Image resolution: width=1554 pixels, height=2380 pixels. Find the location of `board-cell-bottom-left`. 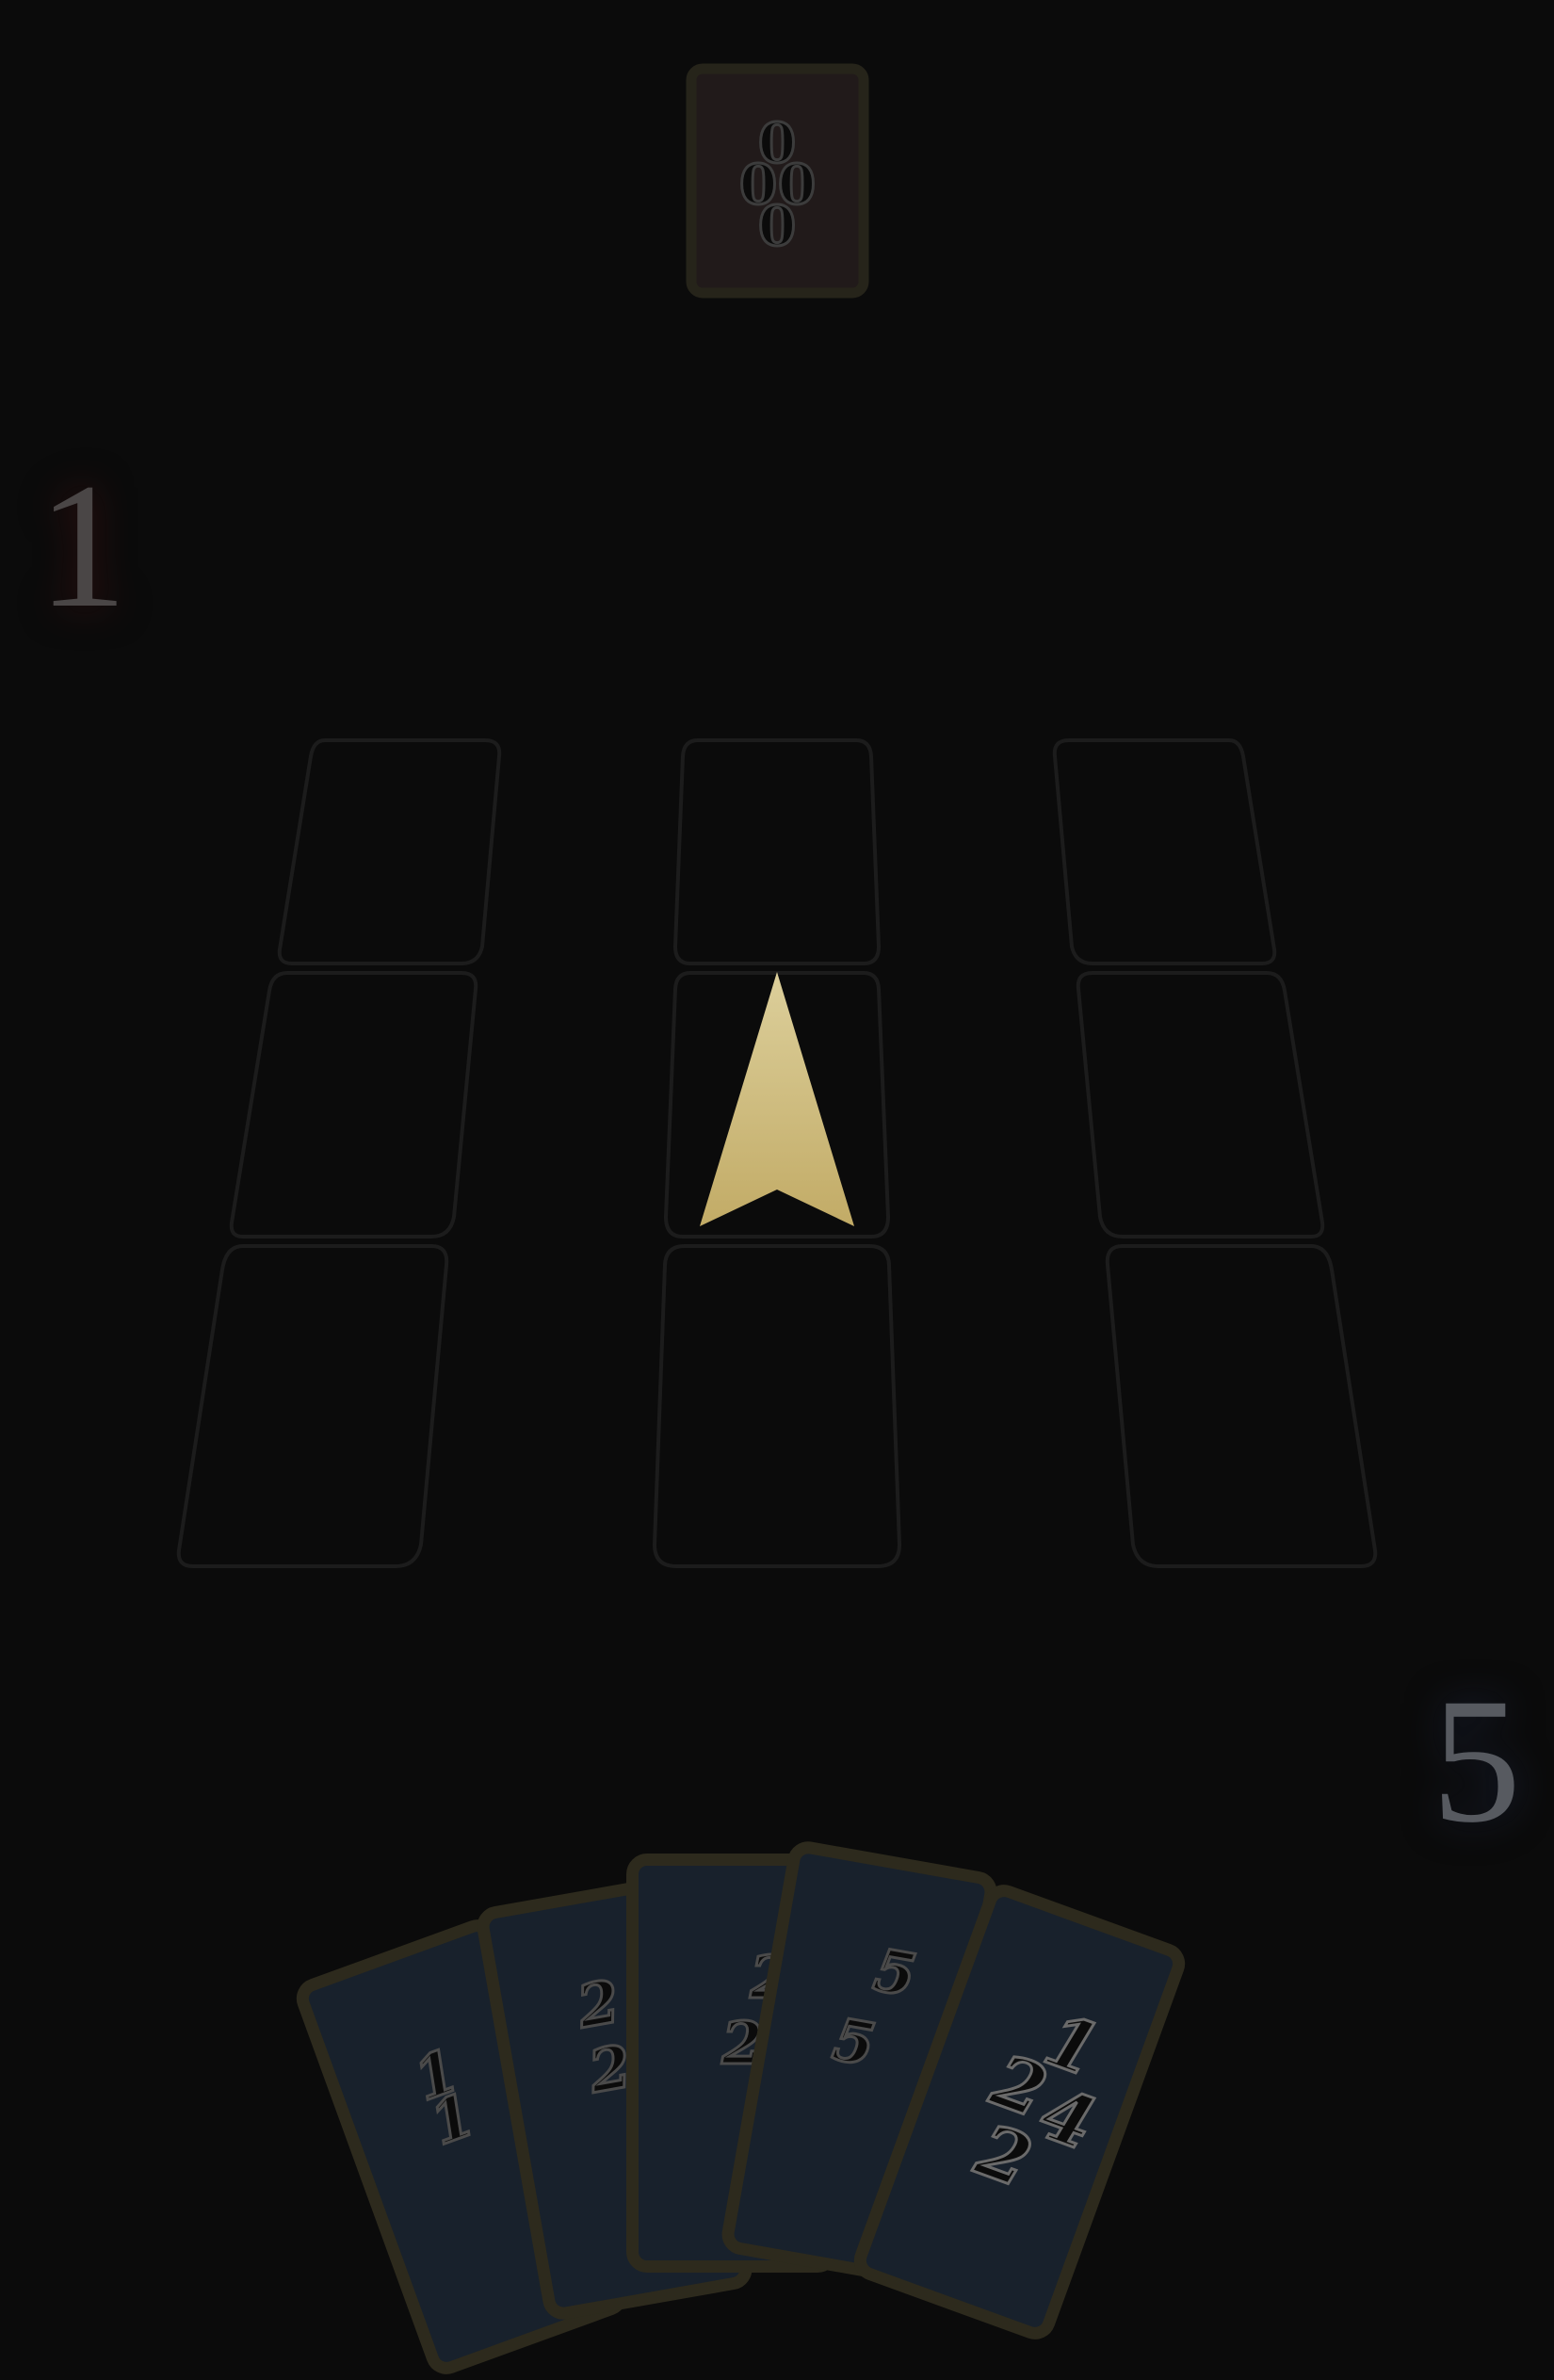

board-cell-bottom-left is located at coordinates (313, 1406).